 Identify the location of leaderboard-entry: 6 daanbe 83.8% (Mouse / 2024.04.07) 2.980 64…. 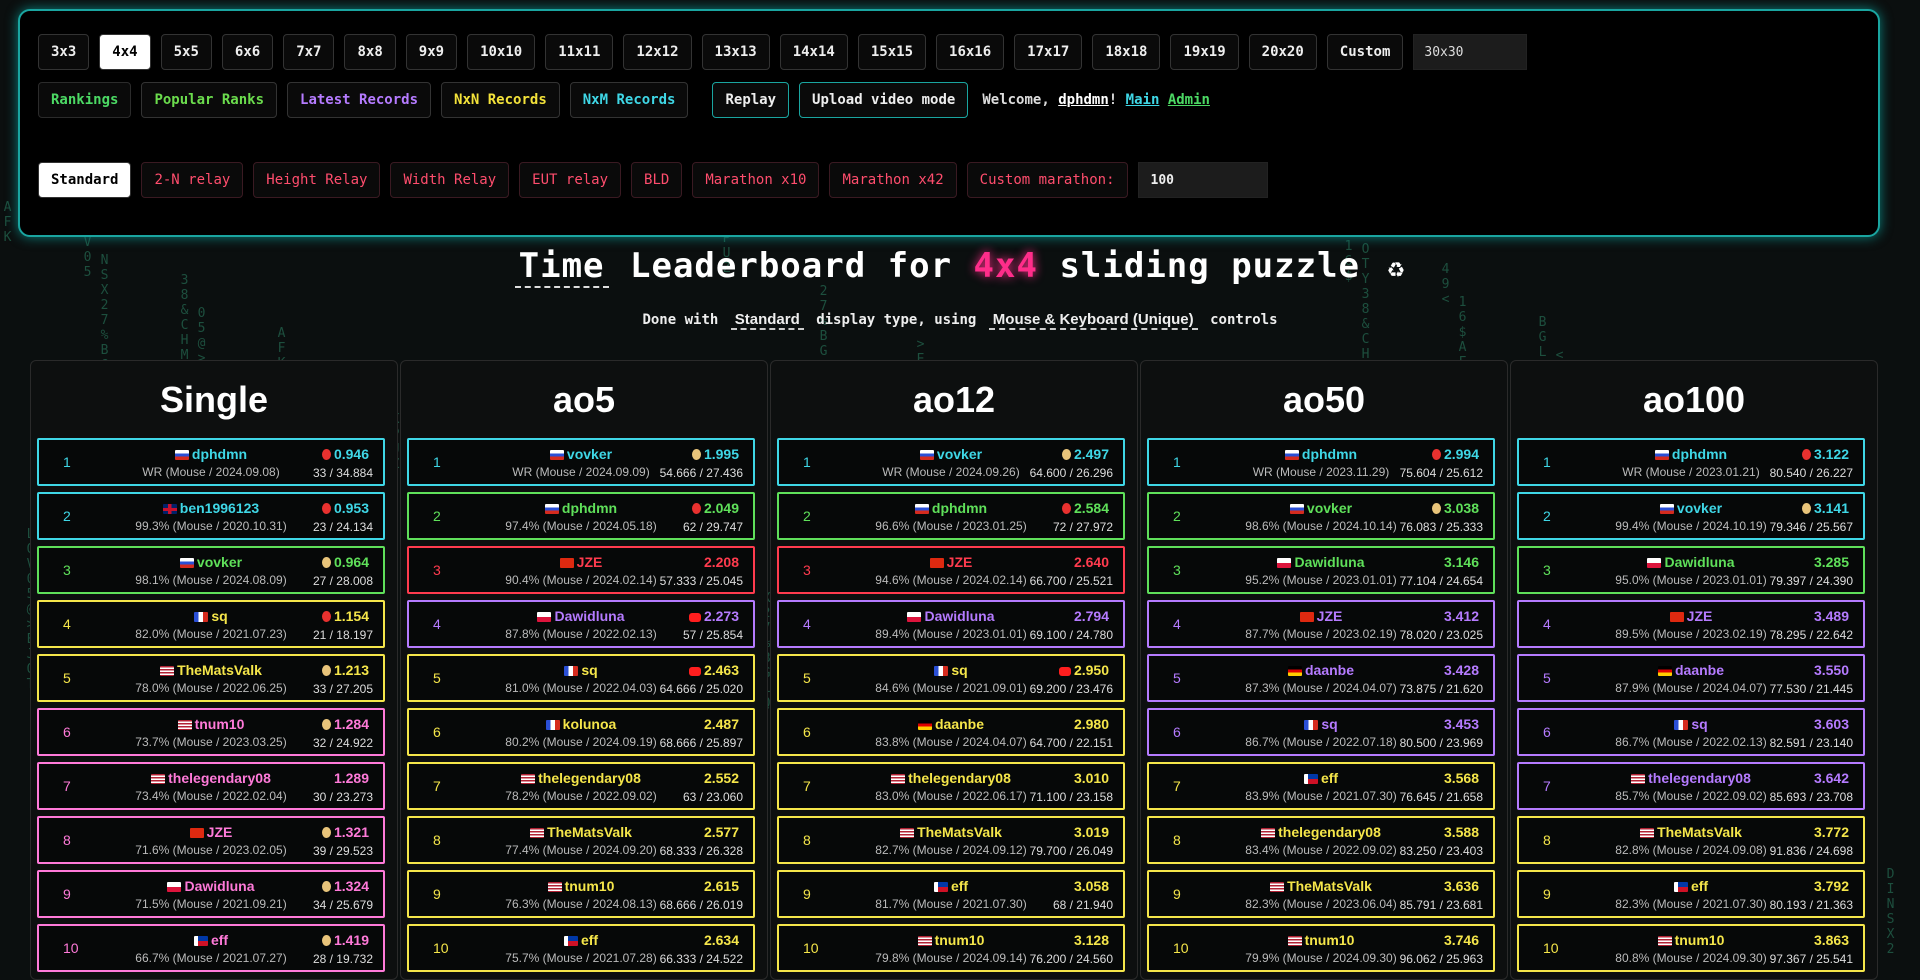
(951, 732).